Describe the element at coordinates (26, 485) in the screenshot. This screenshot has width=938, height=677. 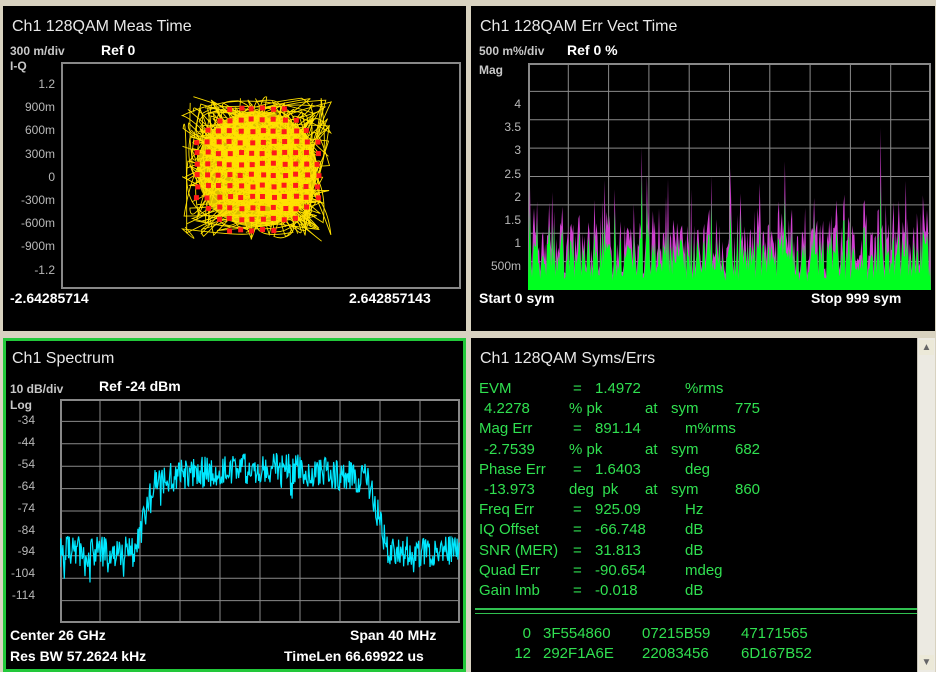
I see `y-tick-label: -64` at that location.